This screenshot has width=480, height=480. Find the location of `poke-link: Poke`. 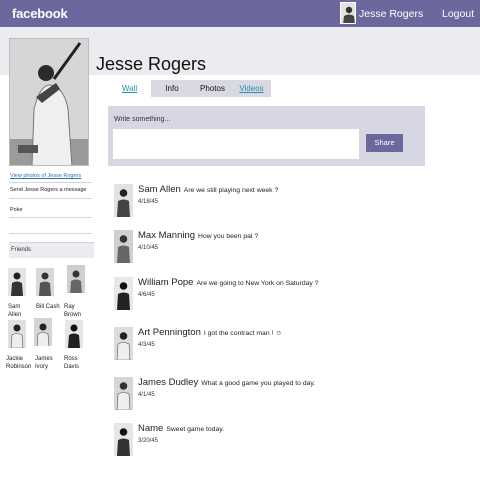

poke-link: Poke is located at coordinates (16, 210).